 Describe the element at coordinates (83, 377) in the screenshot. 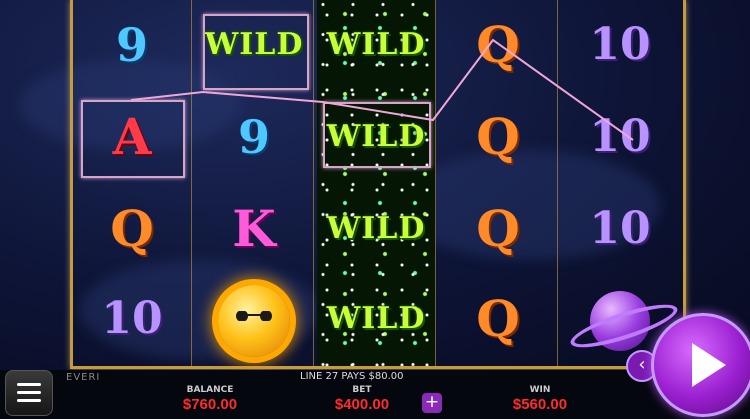

I see `brand-logo: EVERI` at that location.